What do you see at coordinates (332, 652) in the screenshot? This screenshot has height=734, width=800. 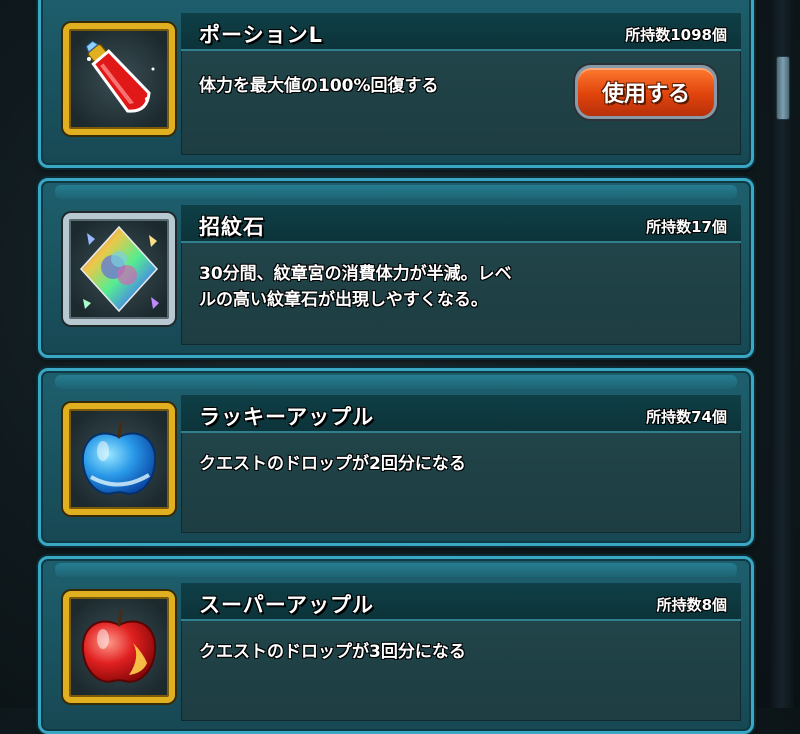 I see `description-line: クエストのドロップが3回分になる` at bounding box center [332, 652].